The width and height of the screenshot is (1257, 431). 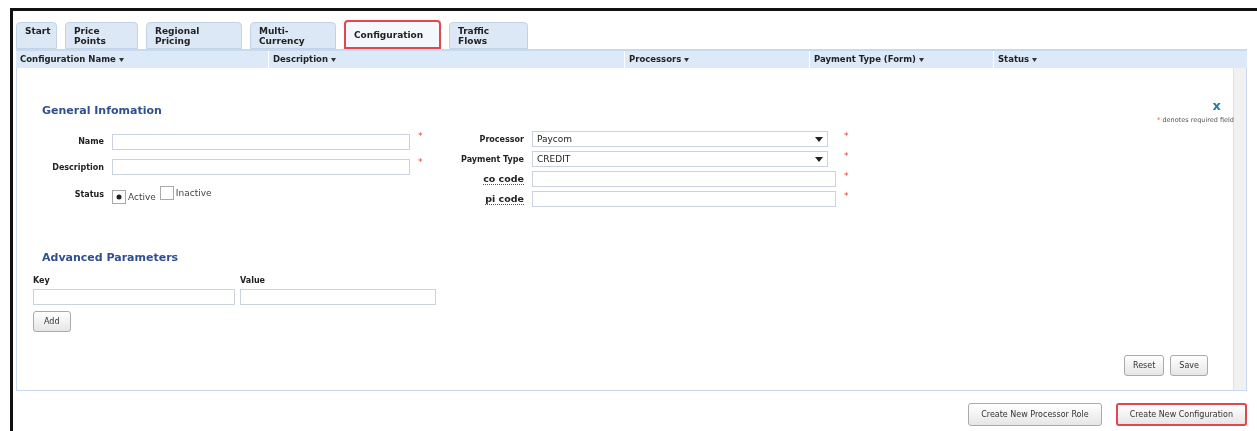 What do you see at coordinates (42, 280) in the screenshot?
I see `column-label: Key` at bounding box center [42, 280].